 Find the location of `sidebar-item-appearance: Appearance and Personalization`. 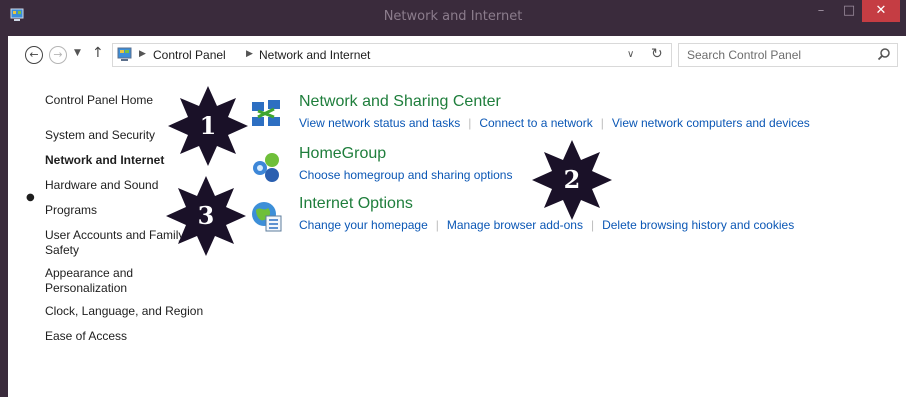

sidebar-item-appearance: Appearance and Personalization is located at coordinates (100, 281).